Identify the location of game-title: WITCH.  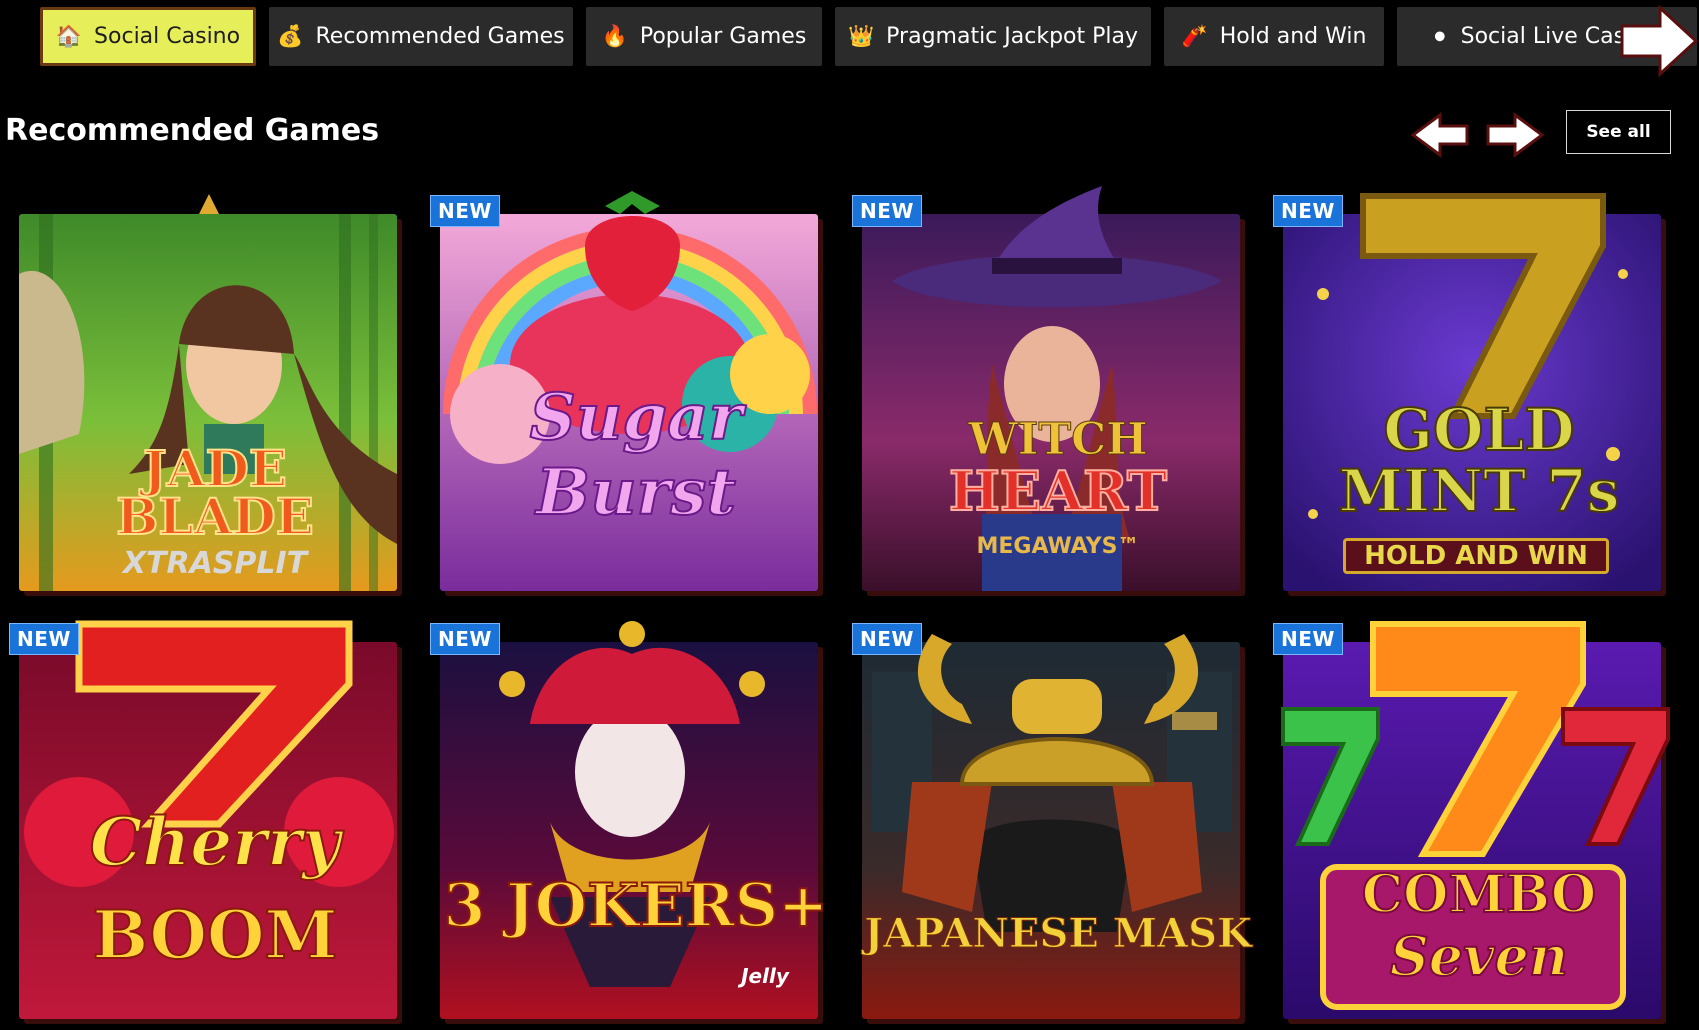
(1058, 439).